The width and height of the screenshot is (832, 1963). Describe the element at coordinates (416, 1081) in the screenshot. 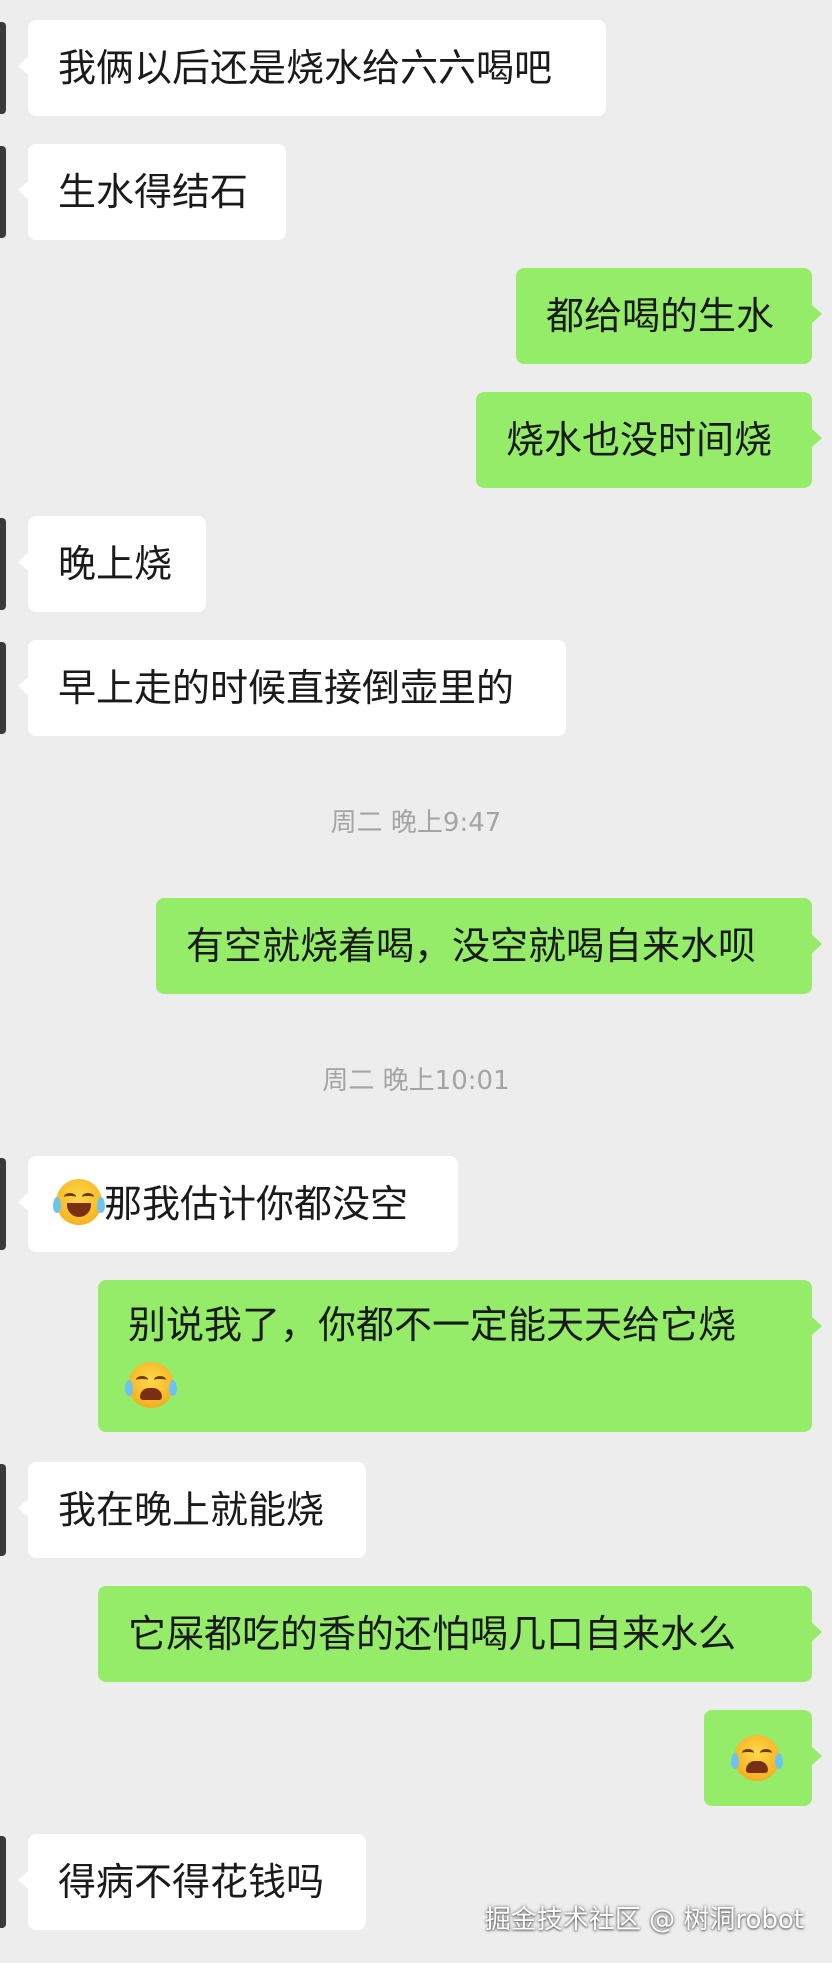

I see `timestamp: 周二 晚上10:01` at that location.